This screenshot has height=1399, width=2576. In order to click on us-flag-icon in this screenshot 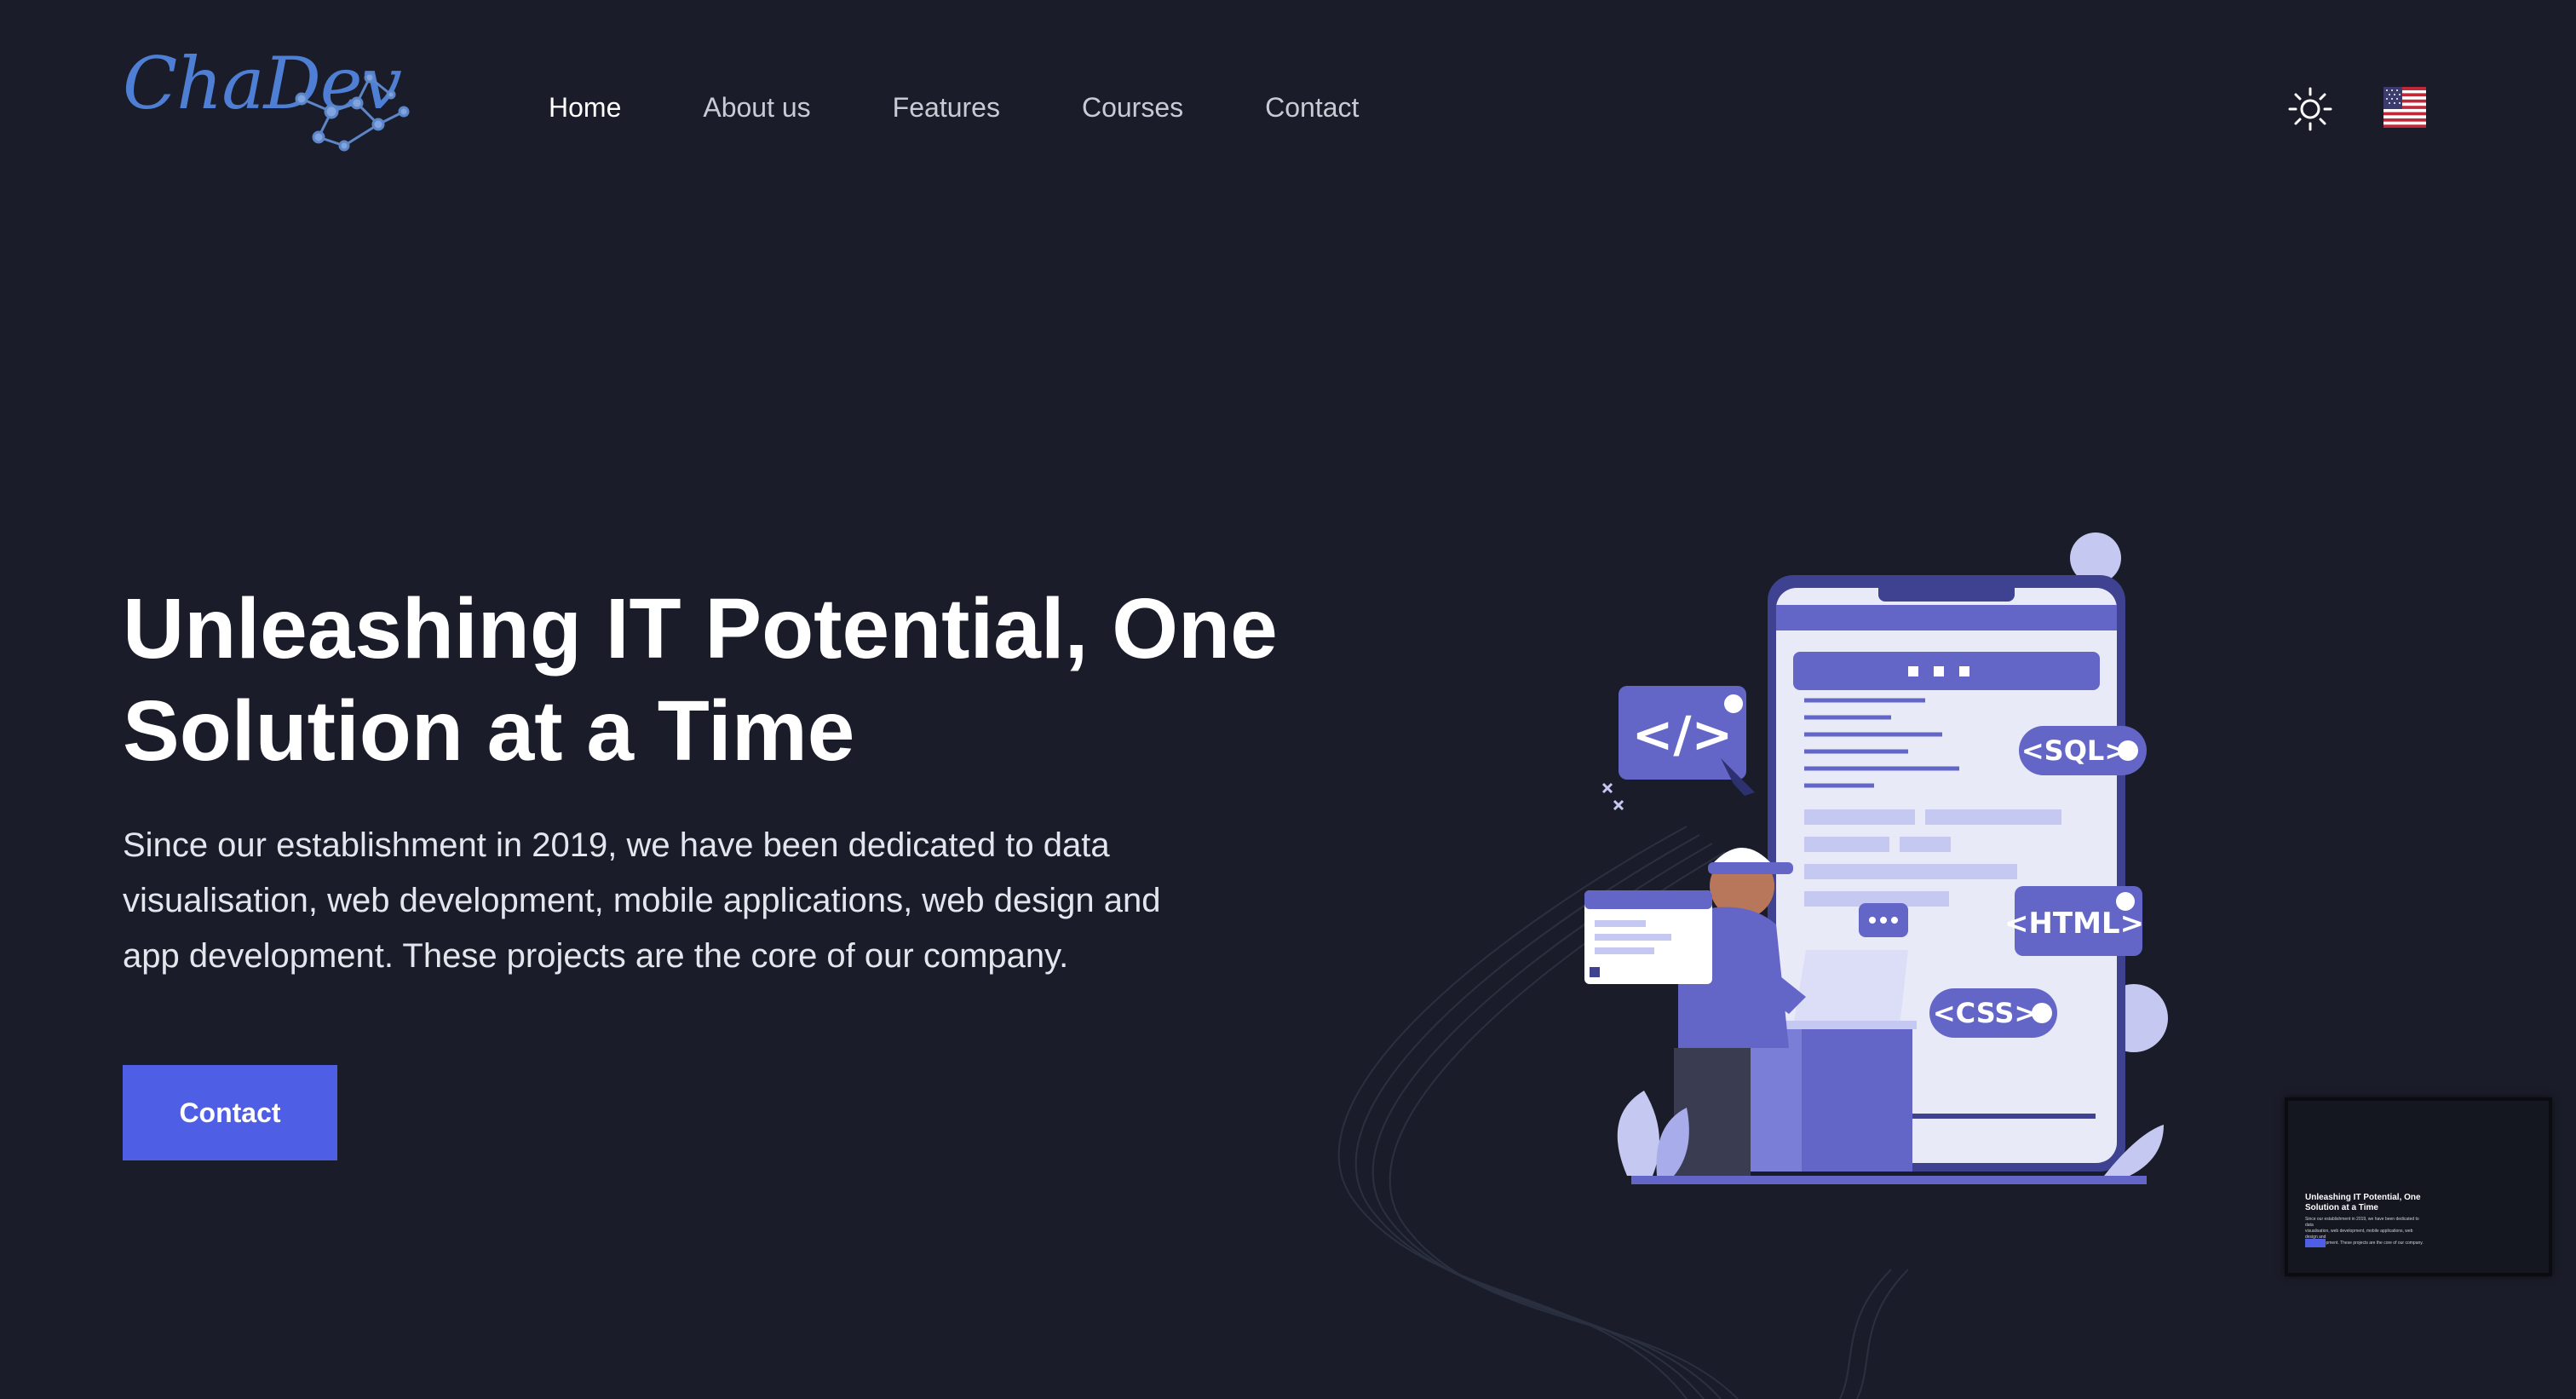, I will do `click(2404, 107)`.